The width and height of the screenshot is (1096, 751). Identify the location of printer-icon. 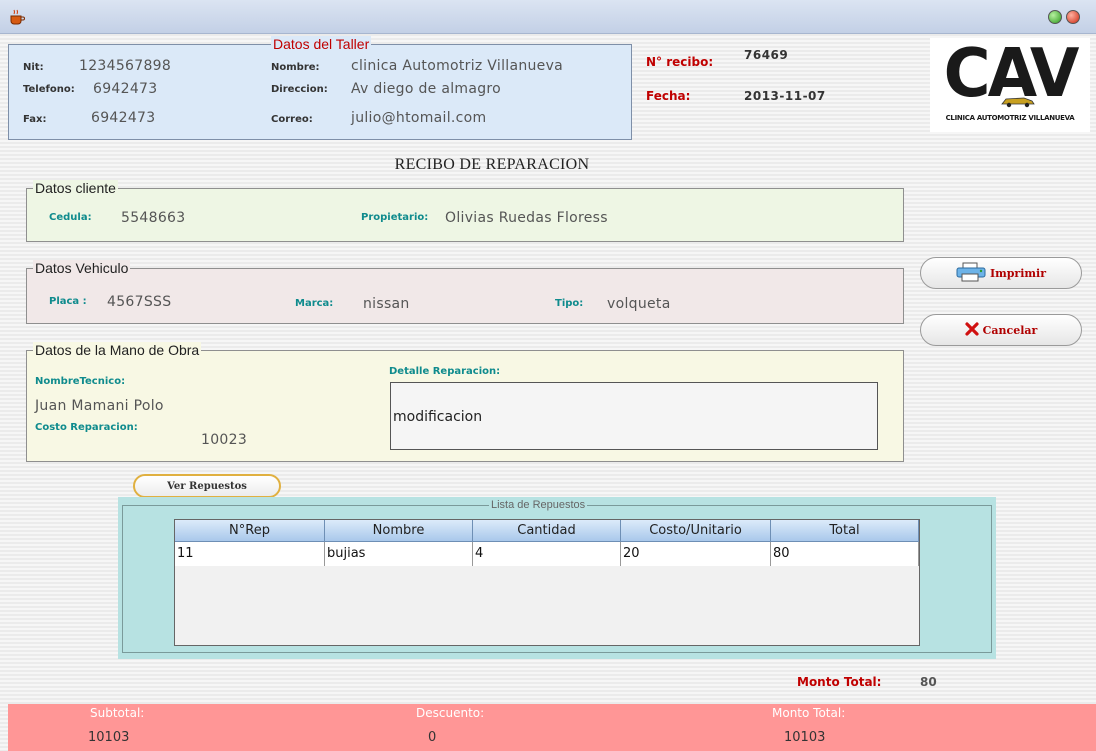
(971, 273).